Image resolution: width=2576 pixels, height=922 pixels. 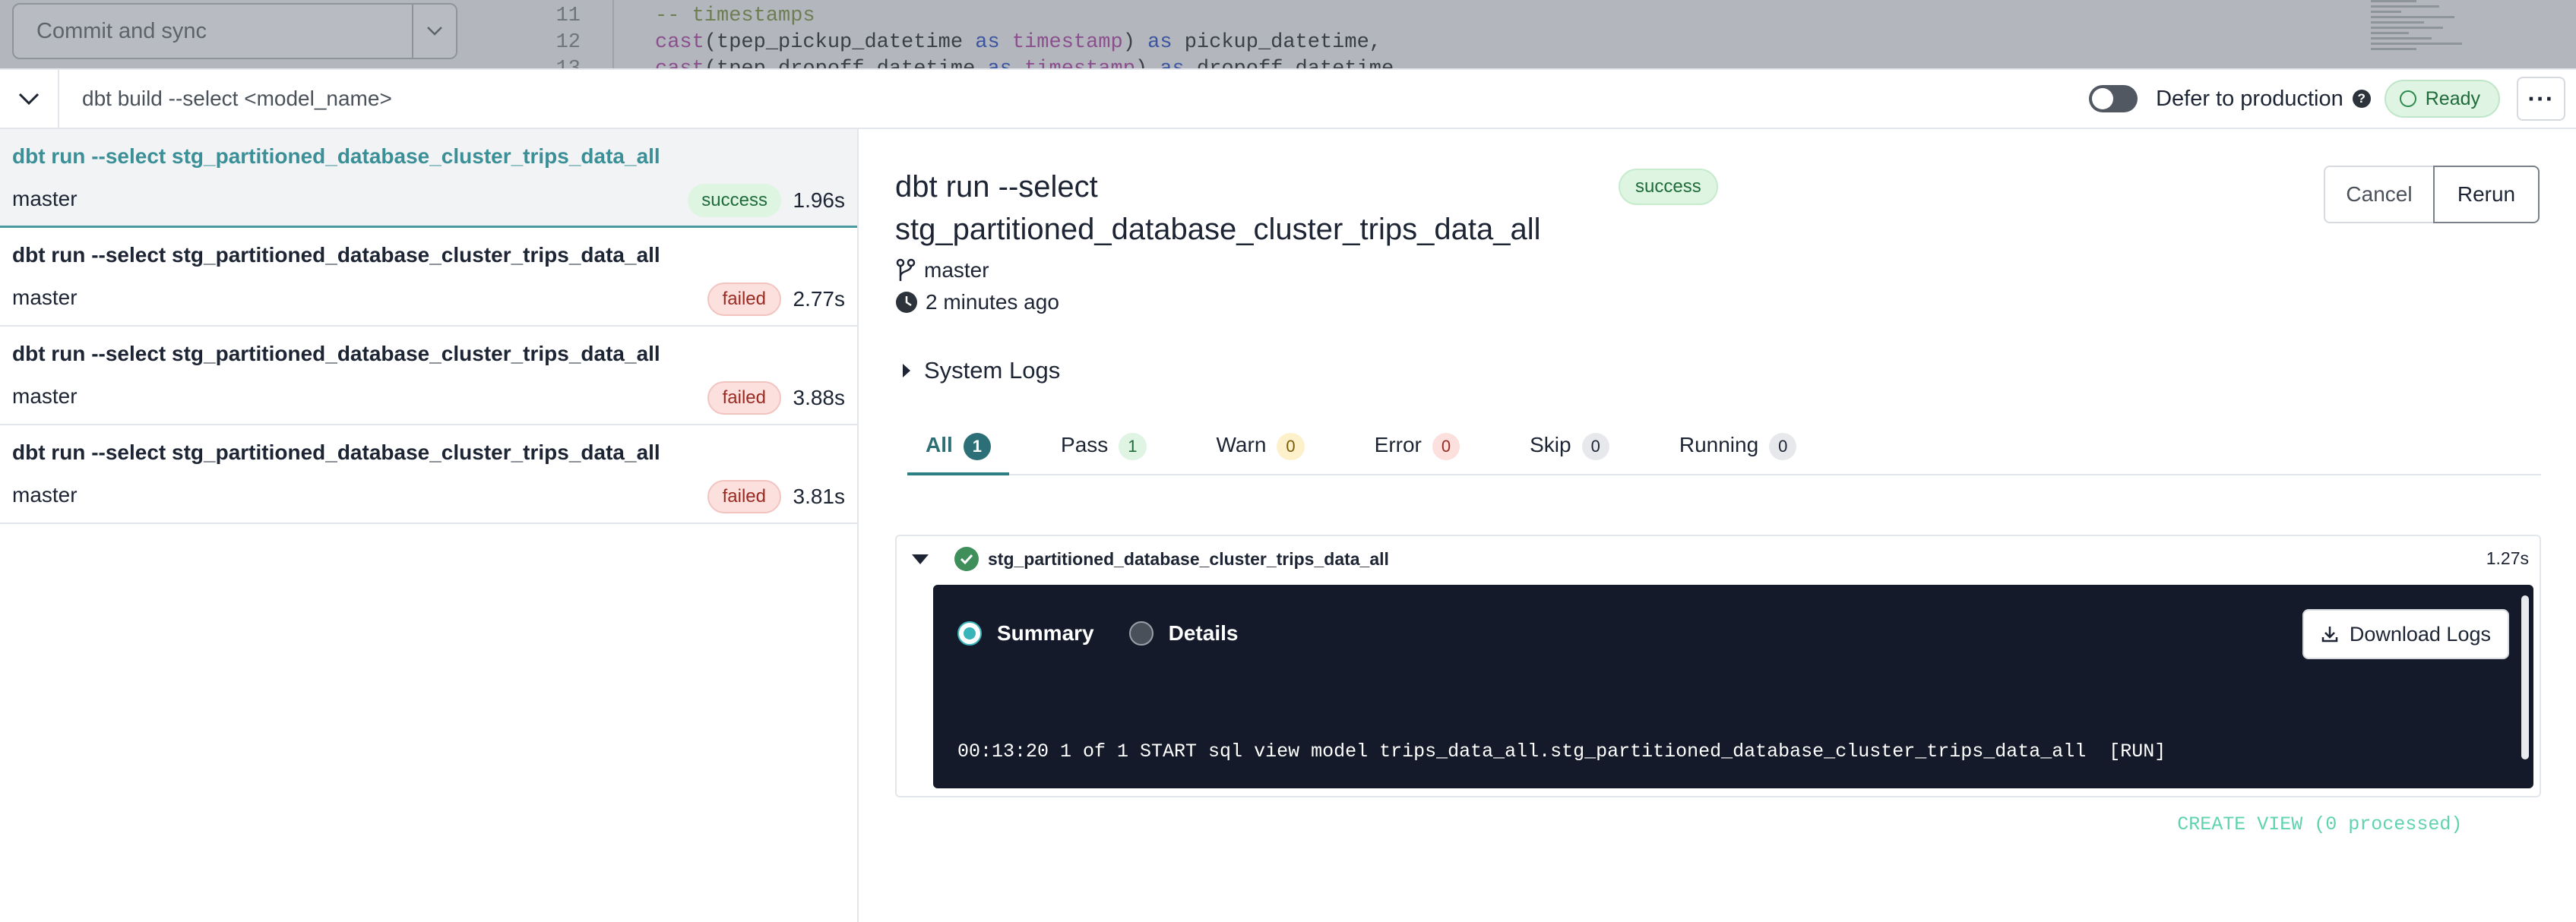 I want to click on download-logs-button: Download Logs, so click(x=2405, y=634).